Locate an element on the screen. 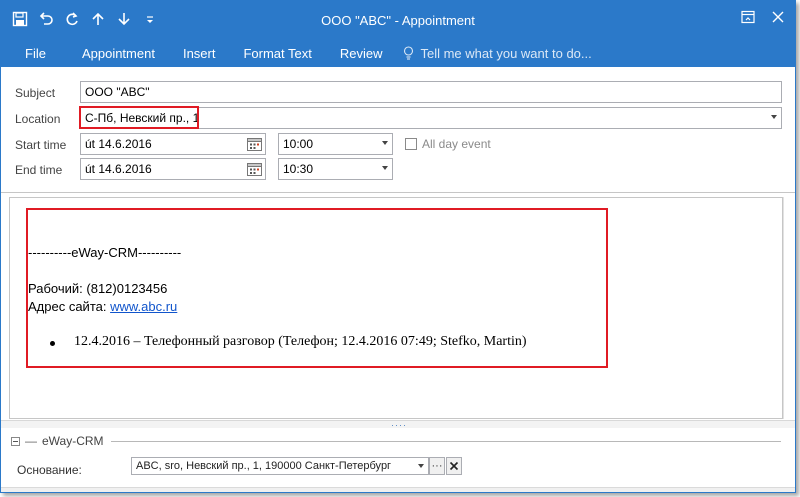  status-strip is located at coordinates (398, 489).